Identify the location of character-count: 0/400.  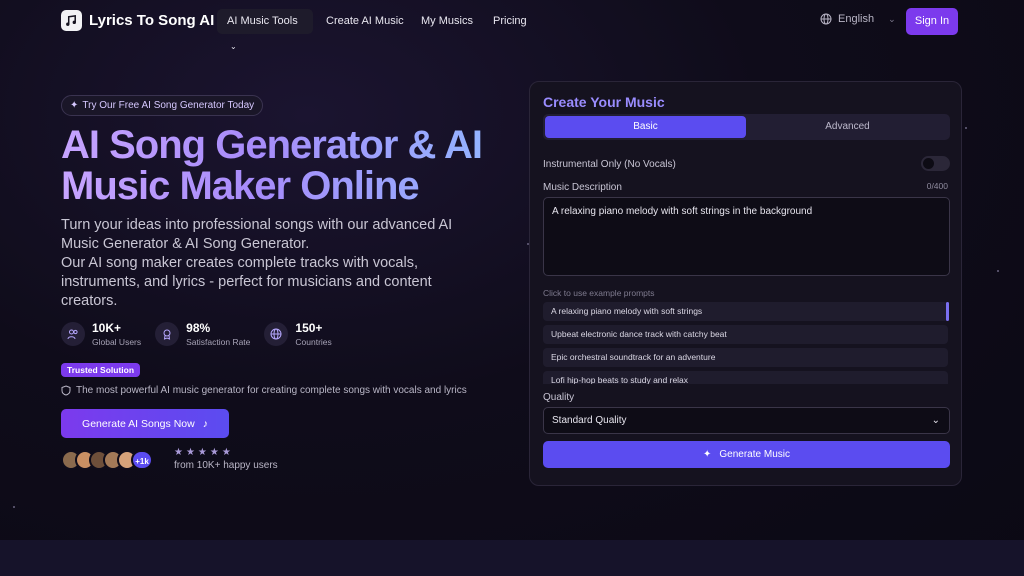
(937, 186).